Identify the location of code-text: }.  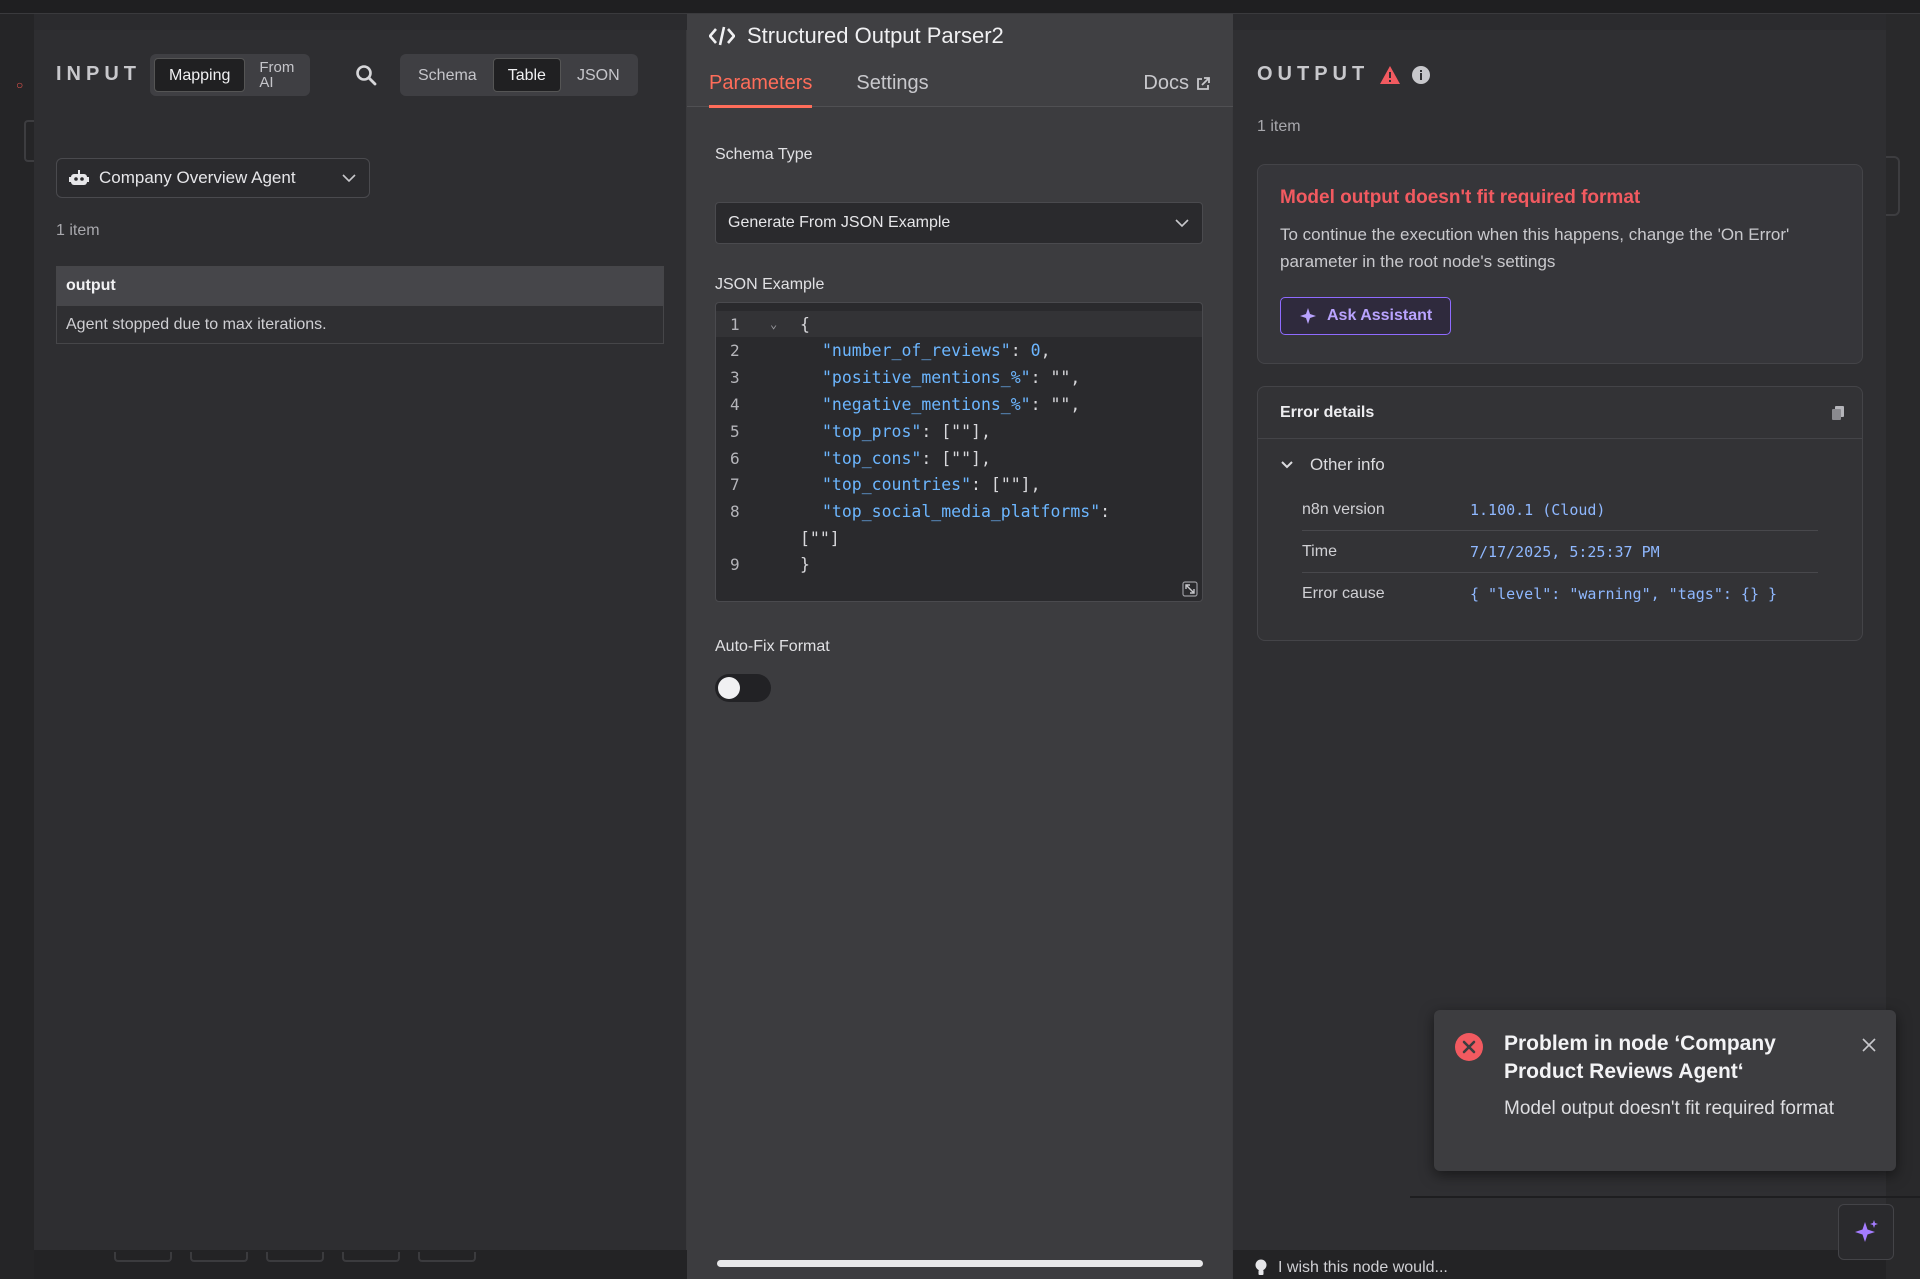
(805, 564).